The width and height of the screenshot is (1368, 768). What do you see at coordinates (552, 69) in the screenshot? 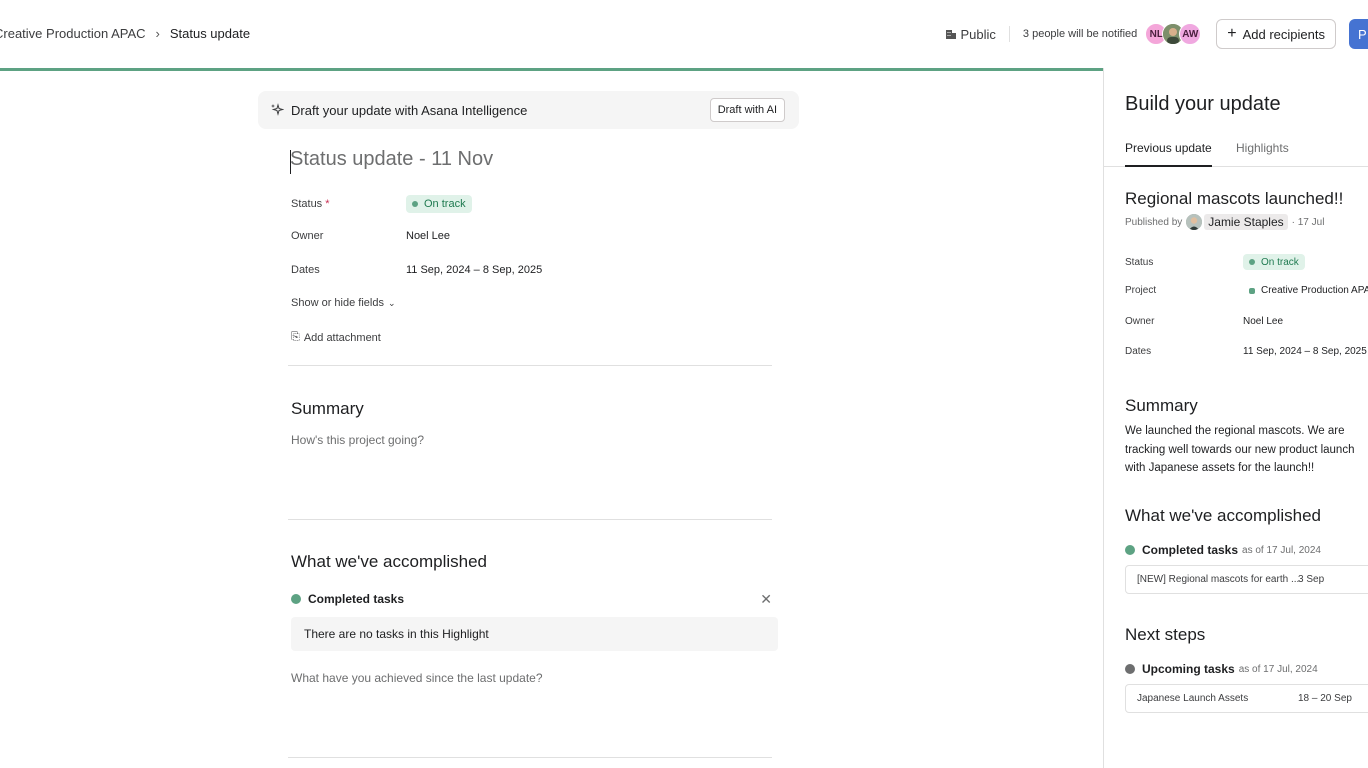
I see `status-color-bar` at bounding box center [552, 69].